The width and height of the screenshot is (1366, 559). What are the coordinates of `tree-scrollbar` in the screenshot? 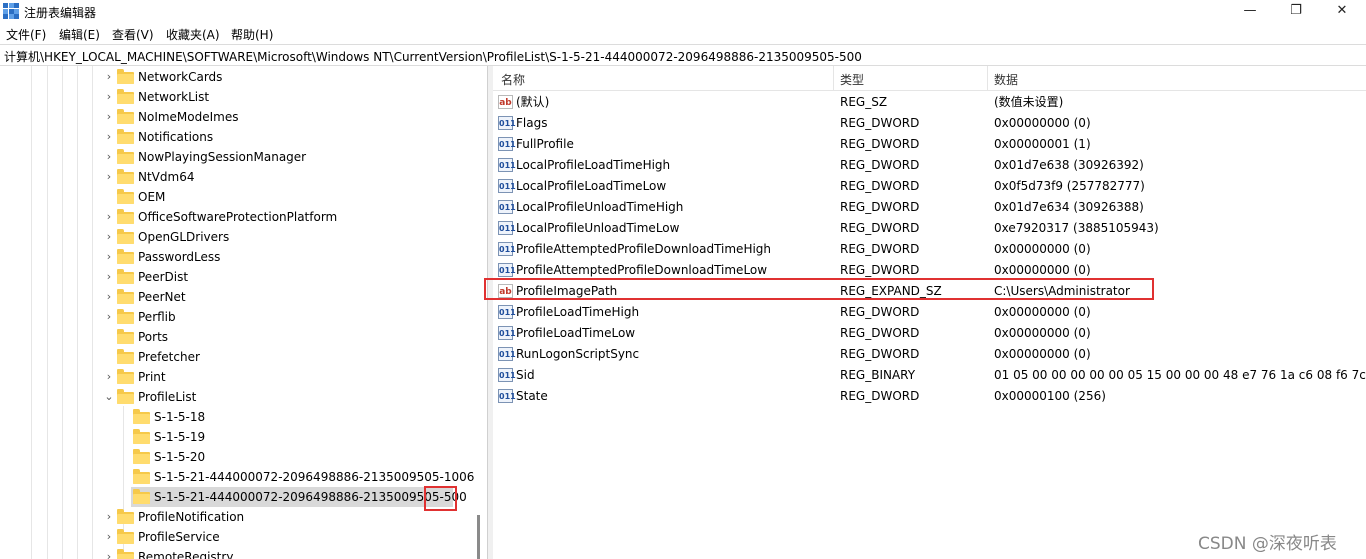 It's located at (478, 537).